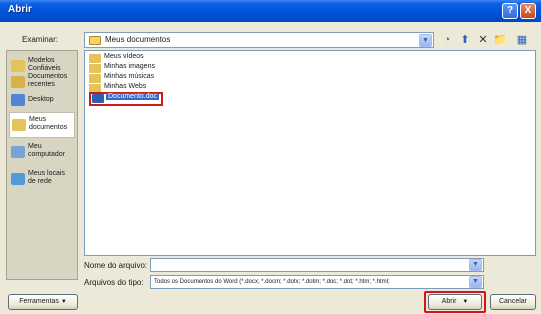 The image size is (541, 314). What do you see at coordinates (46, 150) in the screenshot?
I see `place-label: Meu computador` at bounding box center [46, 150].